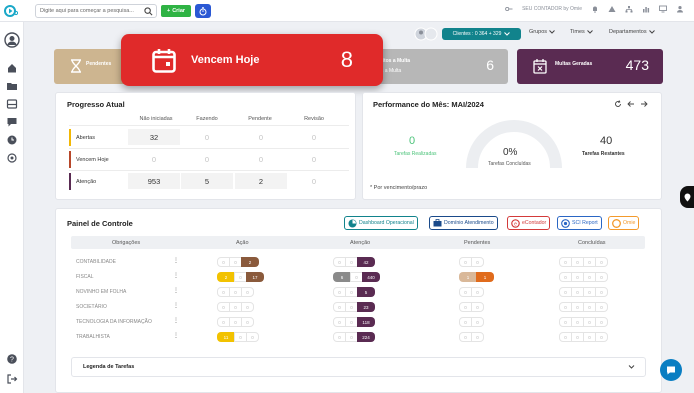 The width and height of the screenshot is (694, 393). I want to click on tenant-name: SEU CONTADOR by Omie, so click(552, 9).